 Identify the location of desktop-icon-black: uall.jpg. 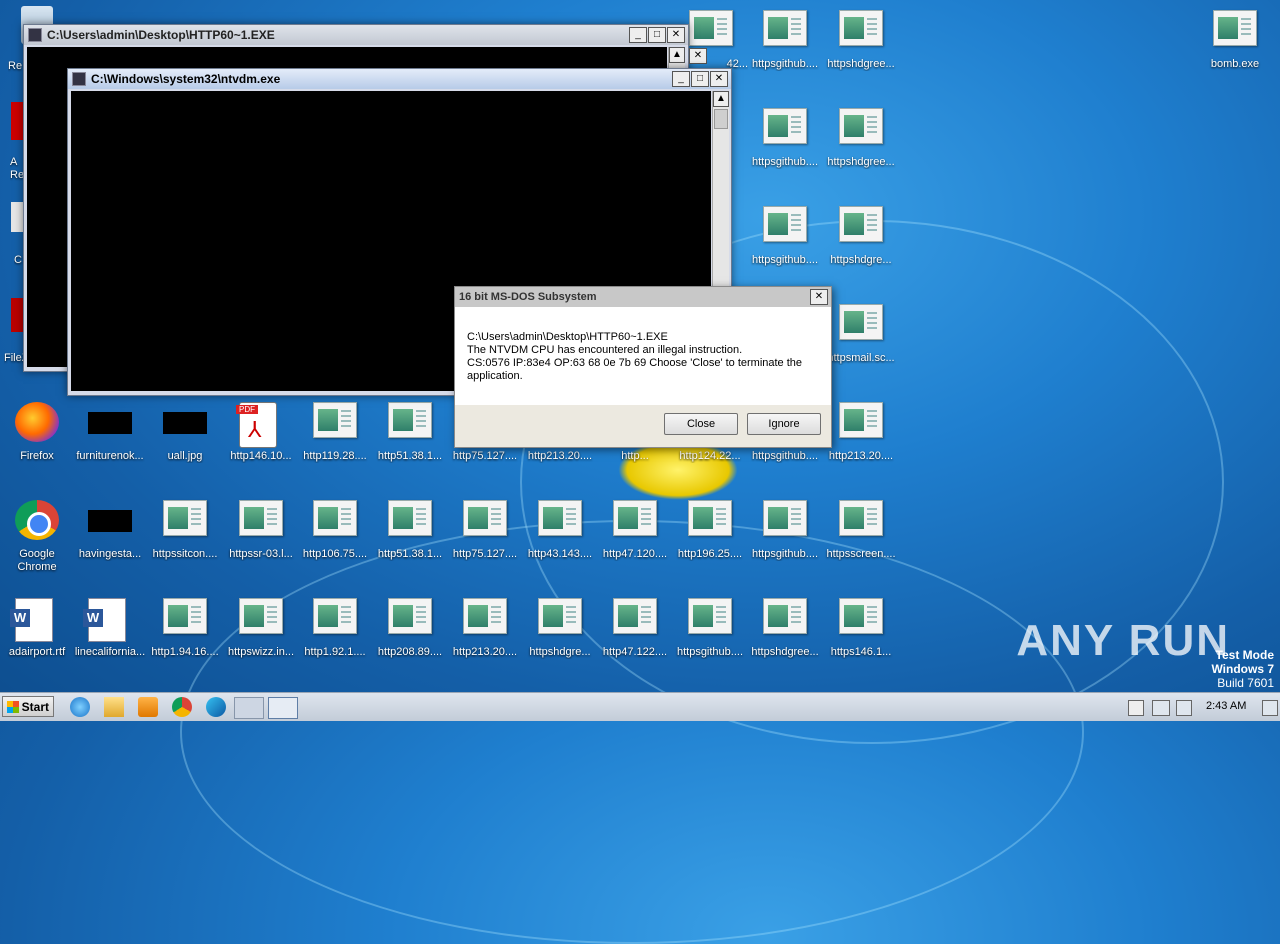
(185, 442).